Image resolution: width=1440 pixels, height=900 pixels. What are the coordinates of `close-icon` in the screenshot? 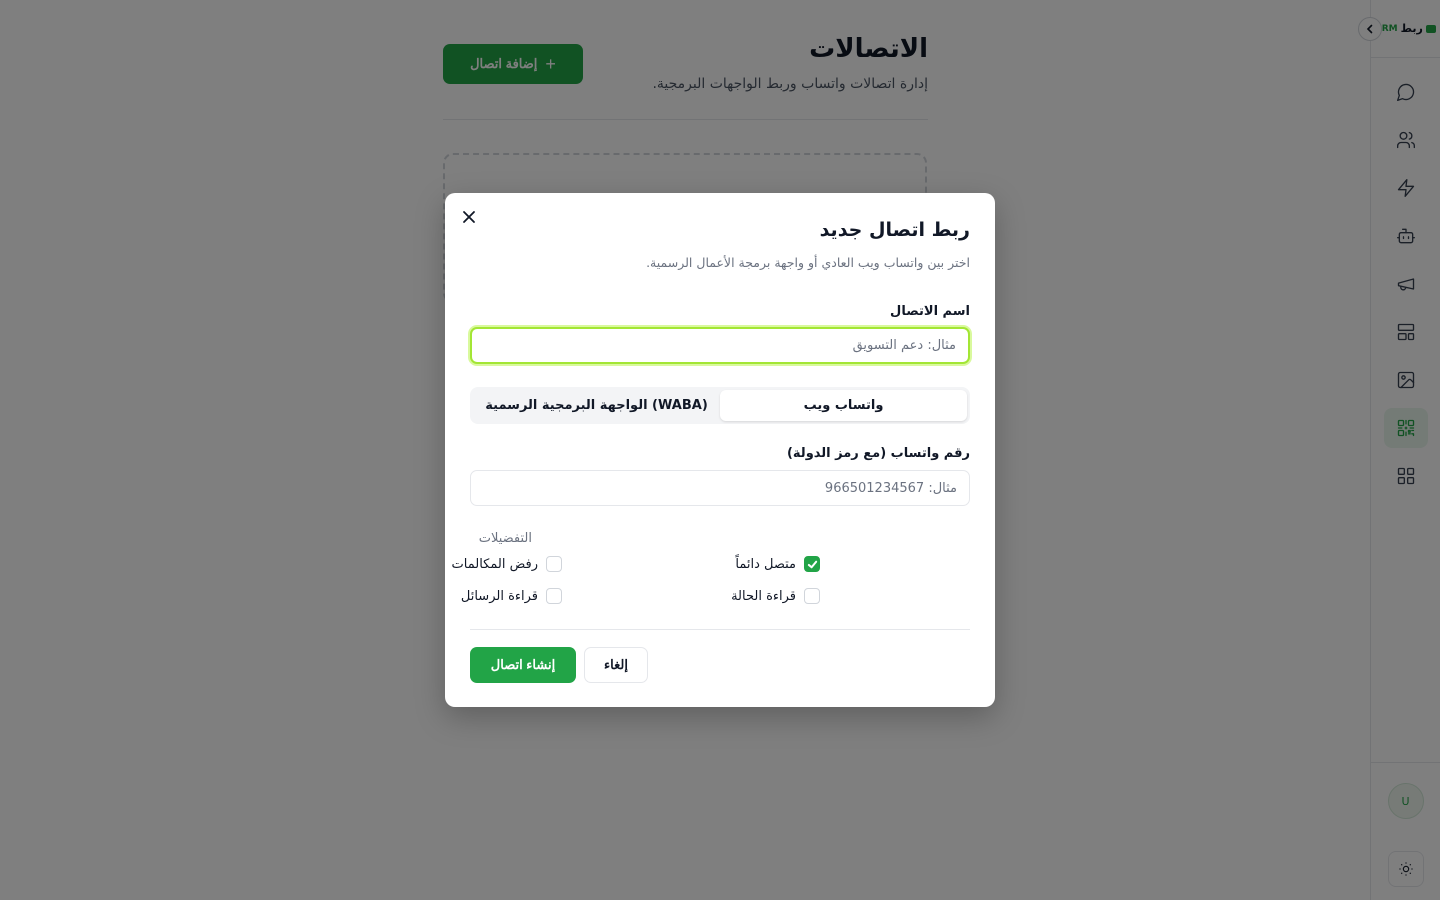 It's located at (469, 217).